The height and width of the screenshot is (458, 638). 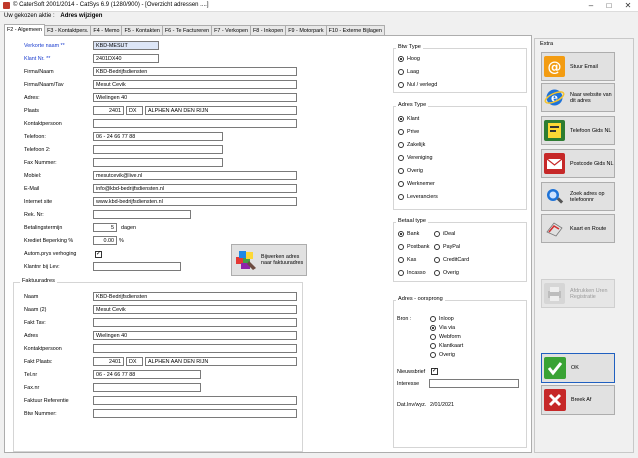 I want to click on type-zakelijk-radio: Zakelijk, so click(x=411, y=145).